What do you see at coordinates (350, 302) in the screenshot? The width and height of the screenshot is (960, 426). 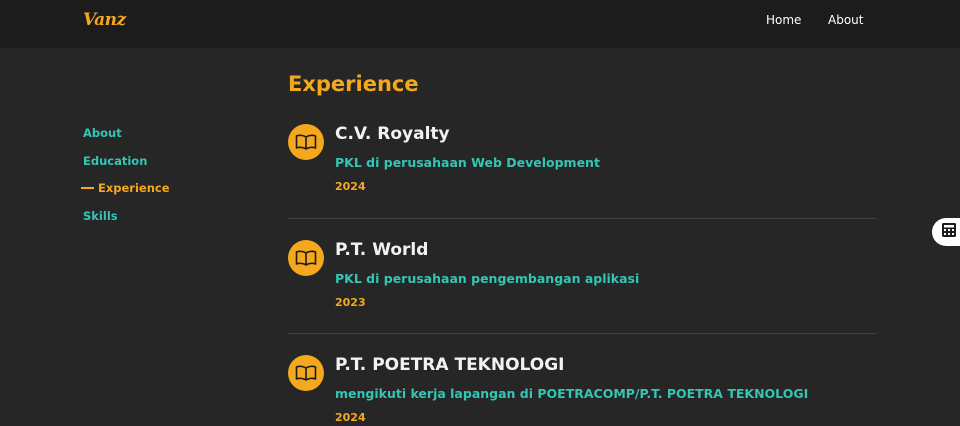 I see `experience-year: 2023` at bounding box center [350, 302].